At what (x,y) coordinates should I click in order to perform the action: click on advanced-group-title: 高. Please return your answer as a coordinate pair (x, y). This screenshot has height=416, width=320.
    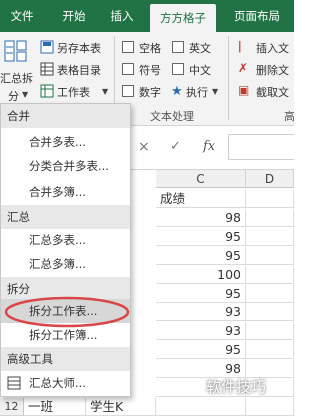
    Looking at the image, I should click on (289, 116).